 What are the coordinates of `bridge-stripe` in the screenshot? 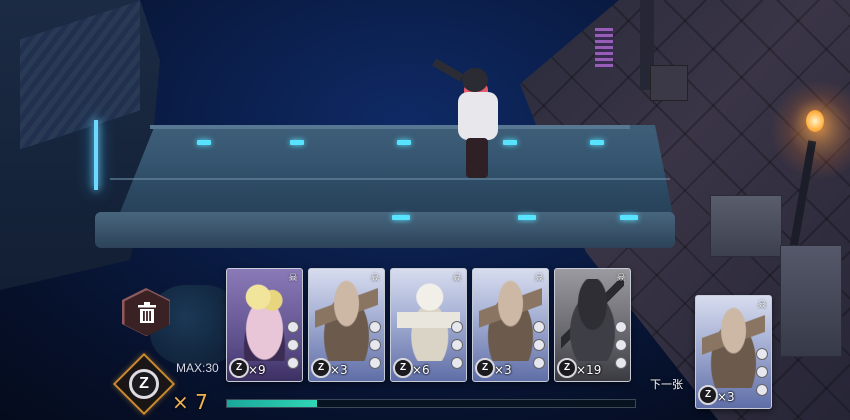 It's located at (390, 179).